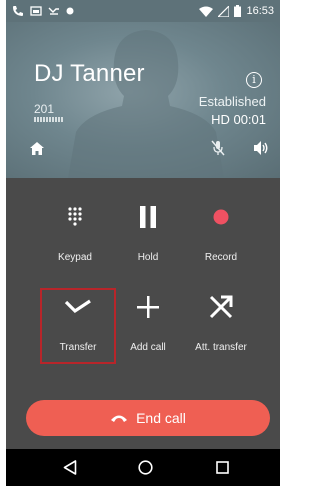 Image resolution: width=320 pixels, height=486 pixels. I want to click on call-state: Established, so click(232, 101).